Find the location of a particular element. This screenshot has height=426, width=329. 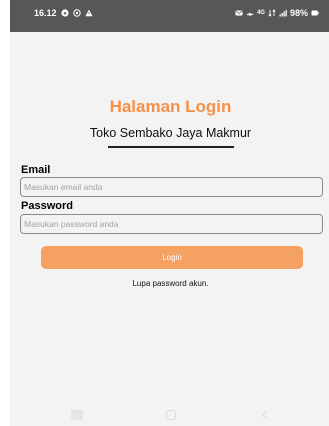

password-field is located at coordinates (171, 224).